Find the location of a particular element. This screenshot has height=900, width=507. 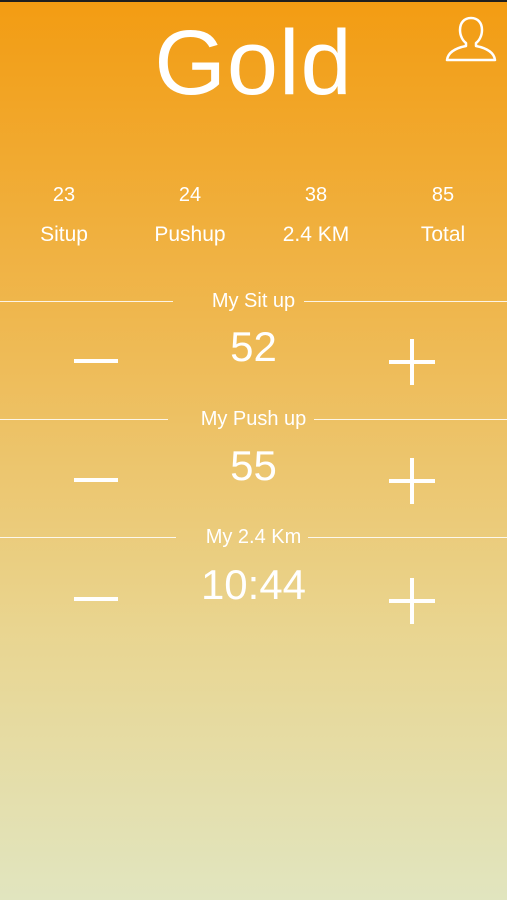

situp-minus-button is located at coordinates (96, 361).